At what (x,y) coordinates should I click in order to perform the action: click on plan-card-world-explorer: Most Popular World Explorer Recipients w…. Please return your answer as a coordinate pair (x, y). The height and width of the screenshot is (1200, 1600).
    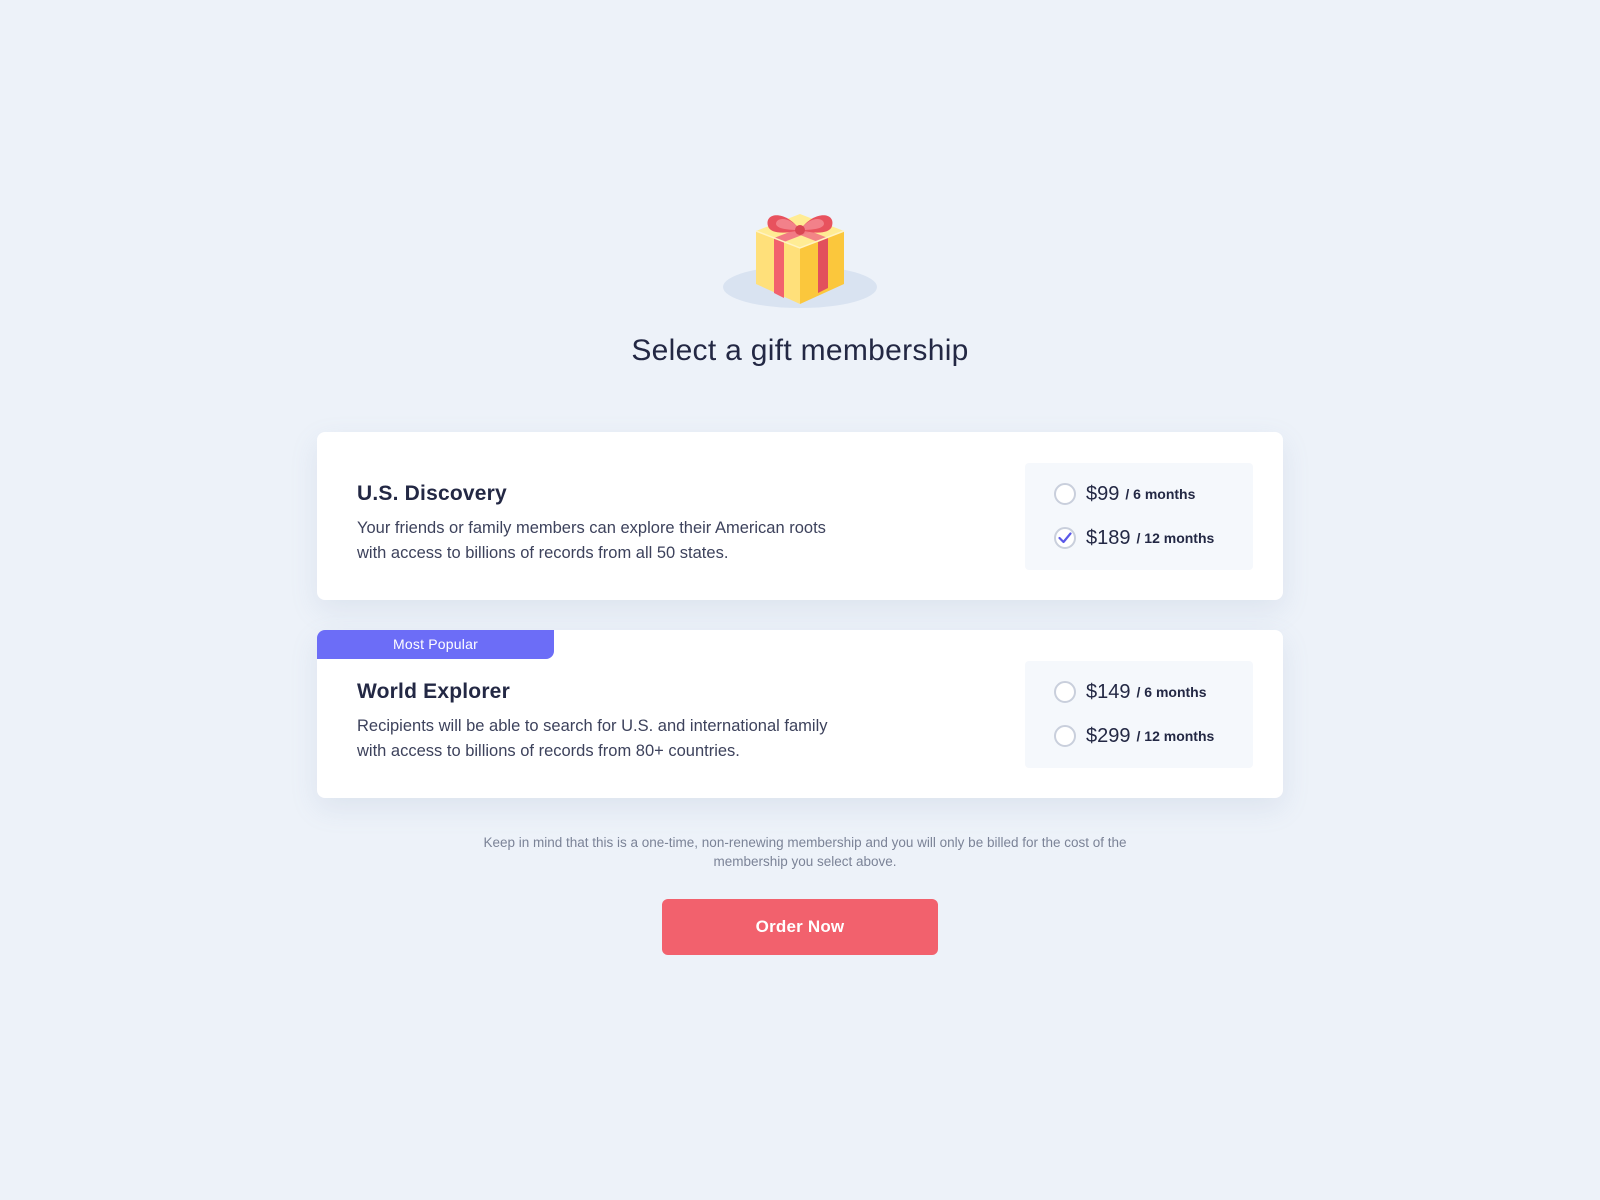
    Looking at the image, I should click on (800, 714).